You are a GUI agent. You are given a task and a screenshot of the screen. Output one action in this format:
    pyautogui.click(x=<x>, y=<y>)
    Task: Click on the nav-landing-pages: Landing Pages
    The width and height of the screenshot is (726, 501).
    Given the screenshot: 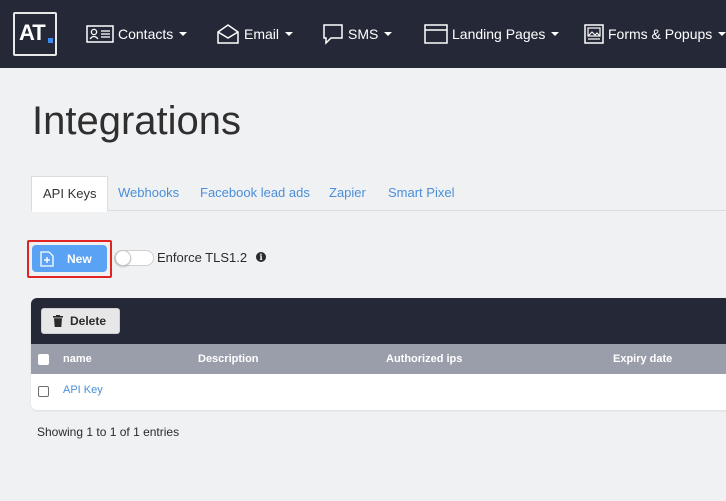 What is the action you would take?
    pyautogui.click(x=492, y=34)
    